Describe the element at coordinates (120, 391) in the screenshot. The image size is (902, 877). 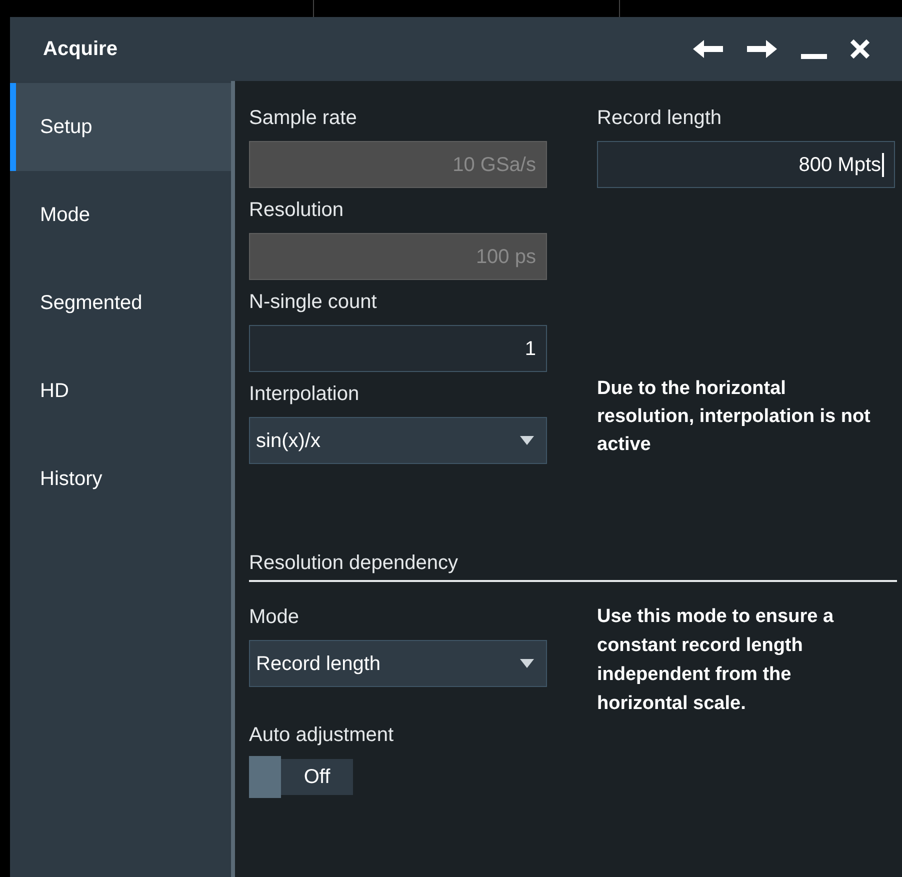
I see `sidebar-tab: HD` at that location.